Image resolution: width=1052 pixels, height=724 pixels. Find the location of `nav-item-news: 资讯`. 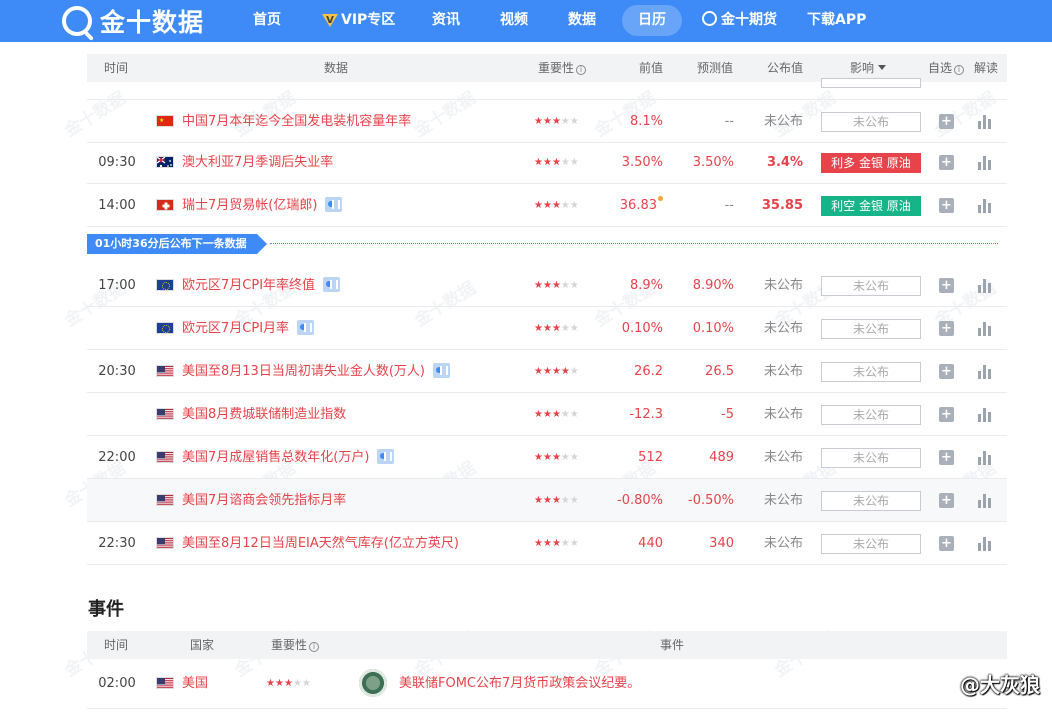

nav-item-news: 资讯 is located at coordinates (446, 21).